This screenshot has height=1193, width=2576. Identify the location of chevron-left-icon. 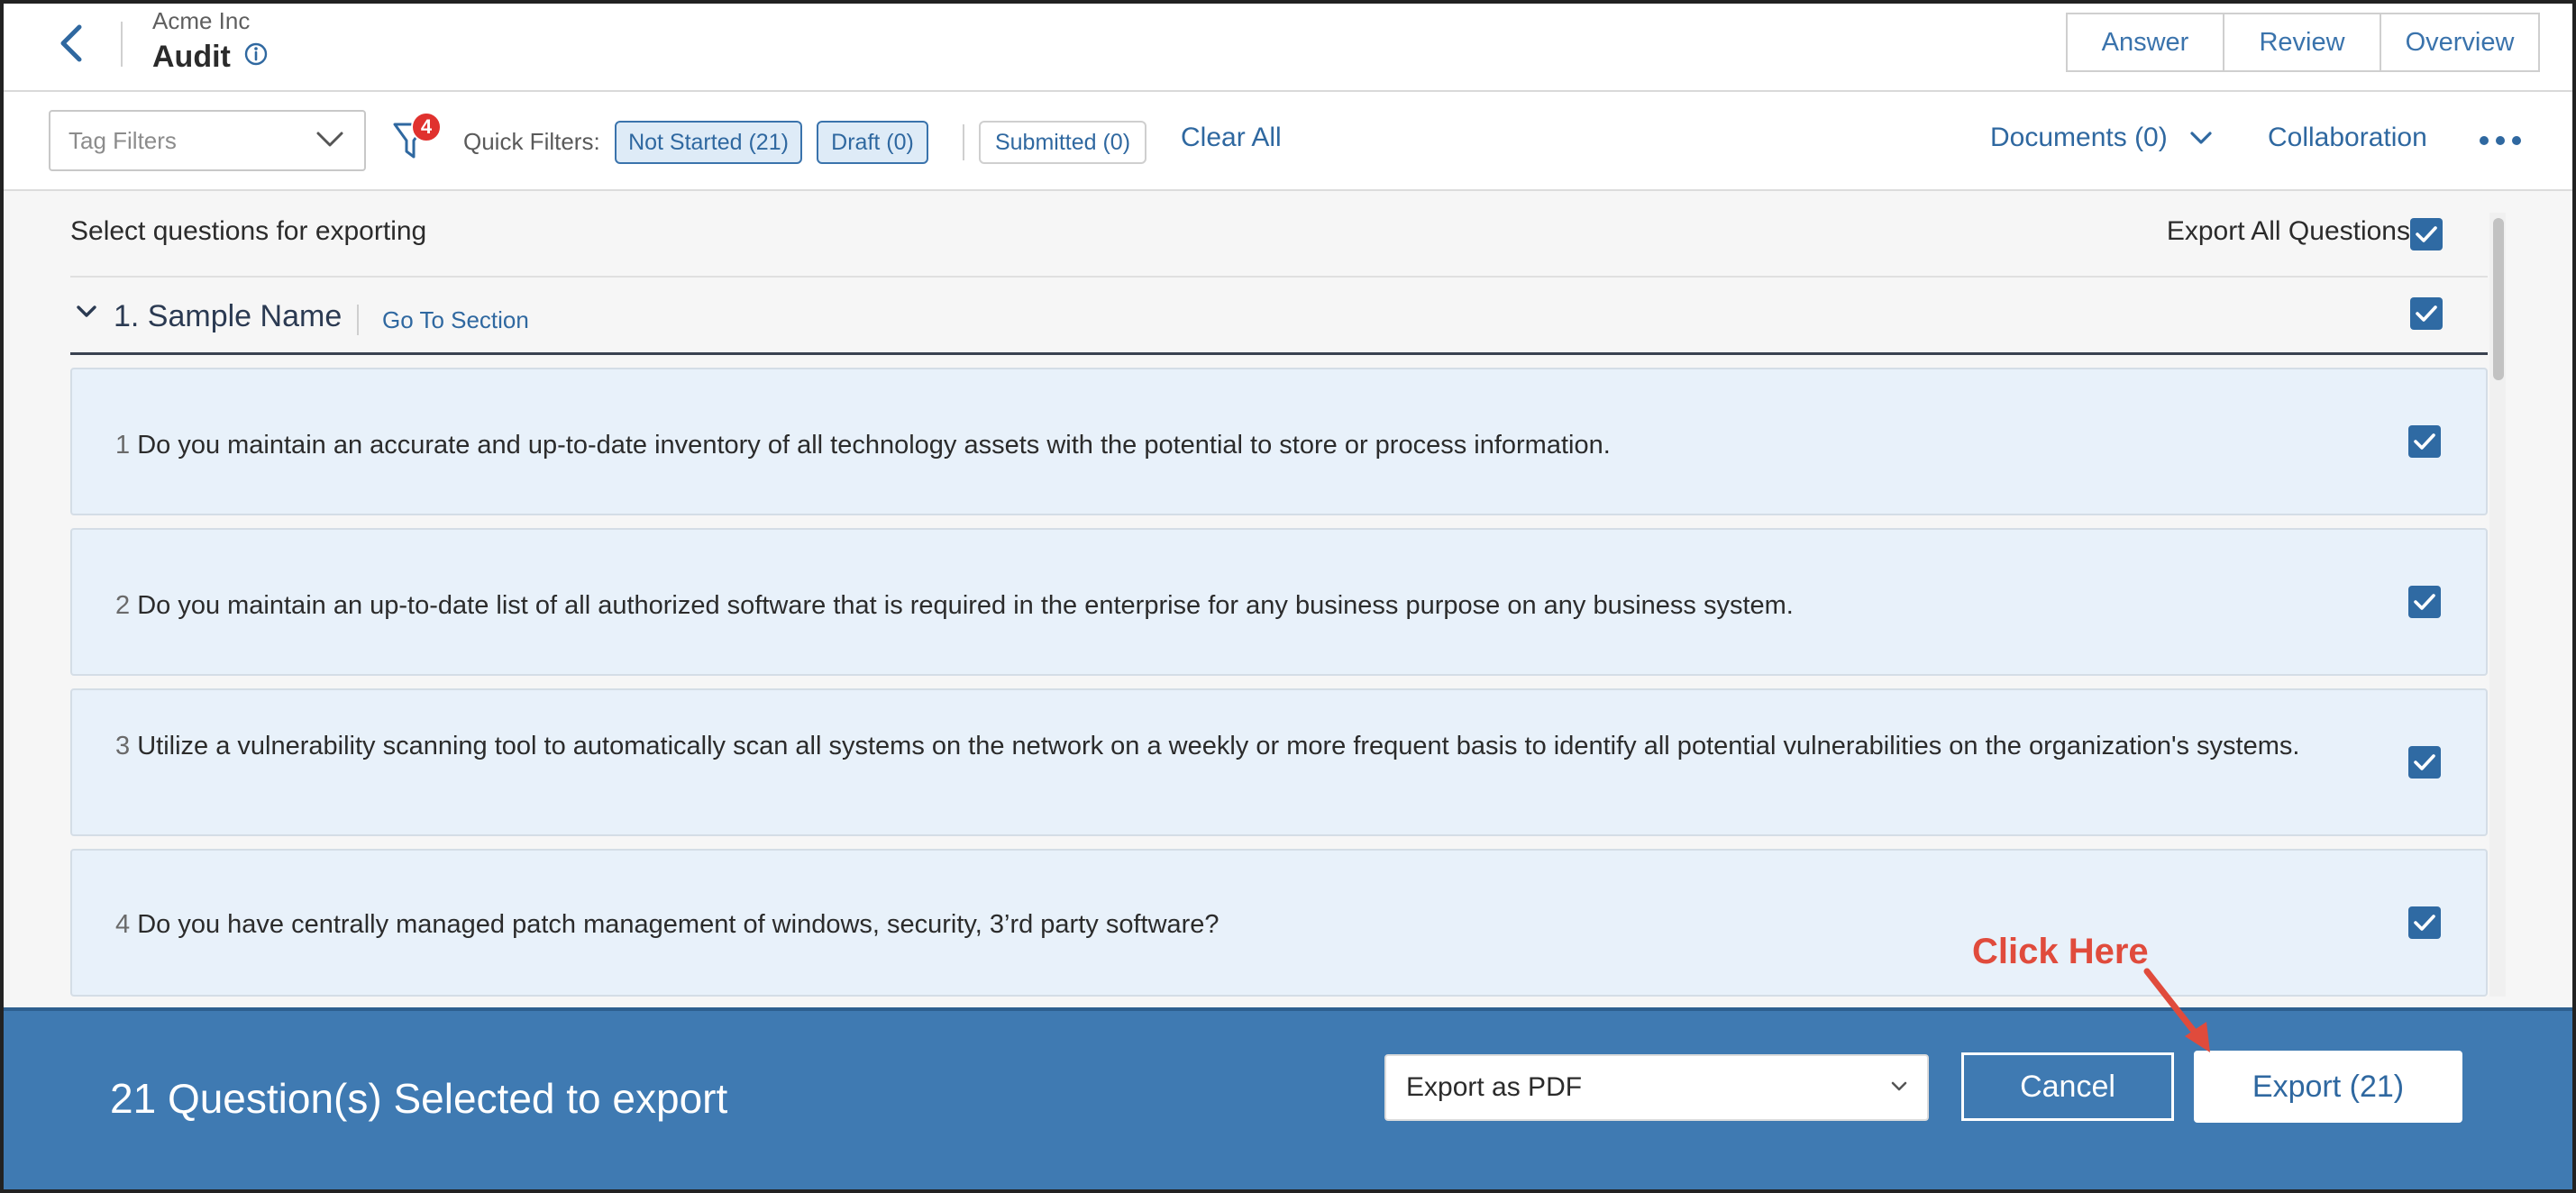
(71, 43).